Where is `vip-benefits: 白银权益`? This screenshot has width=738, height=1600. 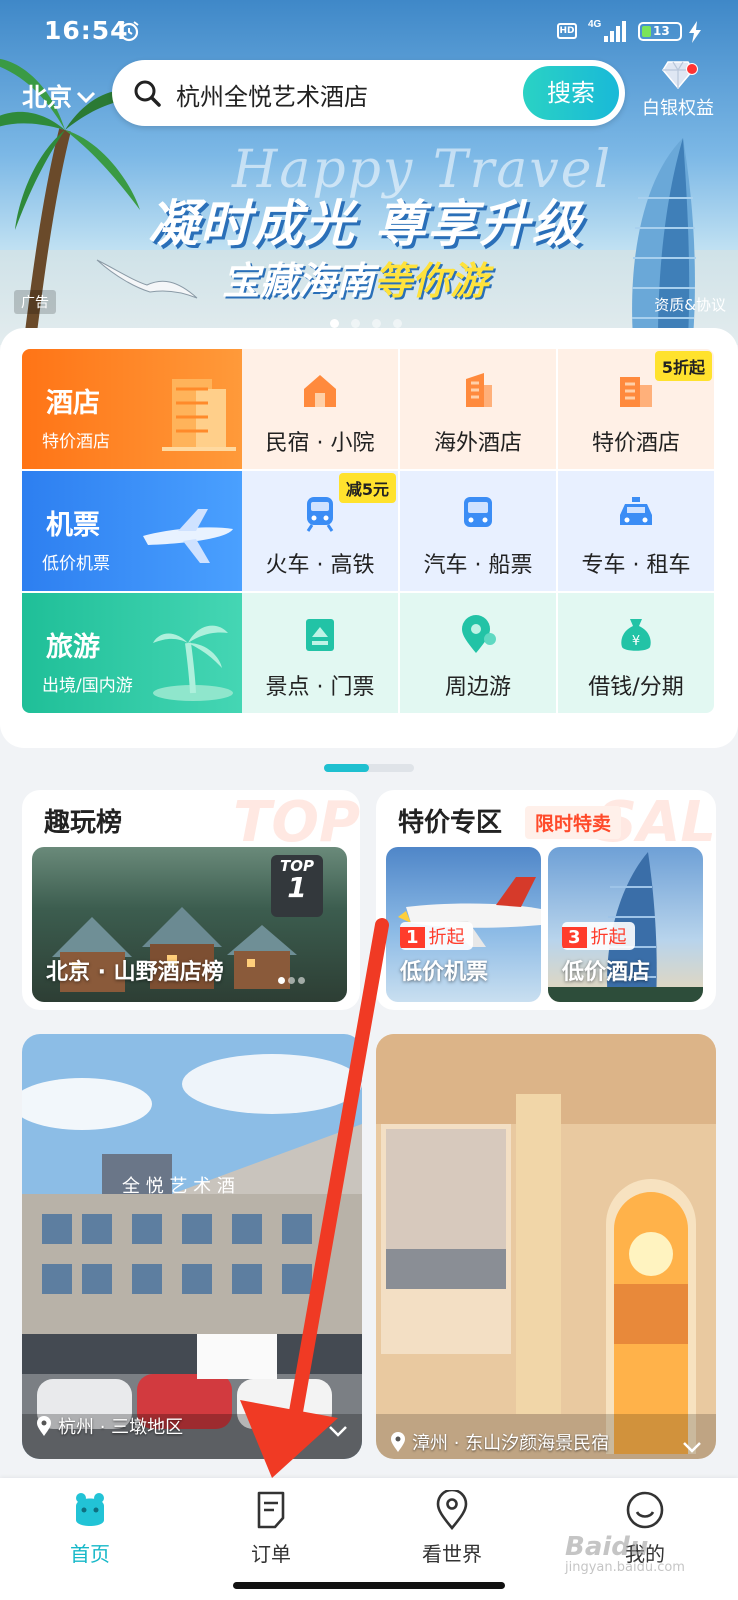
vip-benefits: 白银权益 is located at coordinates (678, 90).